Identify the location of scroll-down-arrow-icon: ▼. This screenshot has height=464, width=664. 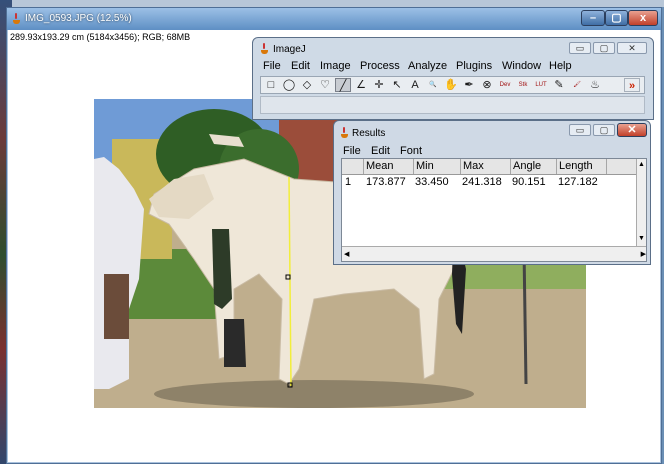
(641, 238).